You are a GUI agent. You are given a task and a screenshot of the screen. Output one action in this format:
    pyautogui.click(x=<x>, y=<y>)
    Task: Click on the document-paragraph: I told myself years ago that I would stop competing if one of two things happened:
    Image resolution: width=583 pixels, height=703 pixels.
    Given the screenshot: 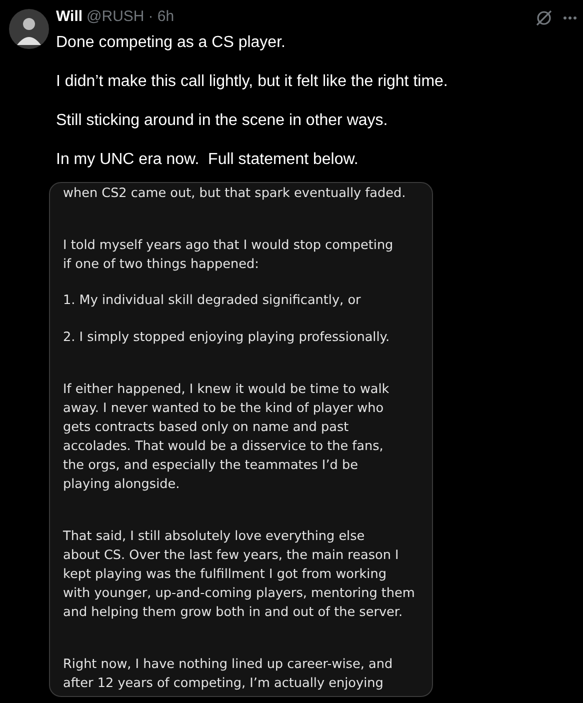 What is the action you would take?
    pyautogui.click(x=228, y=255)
    